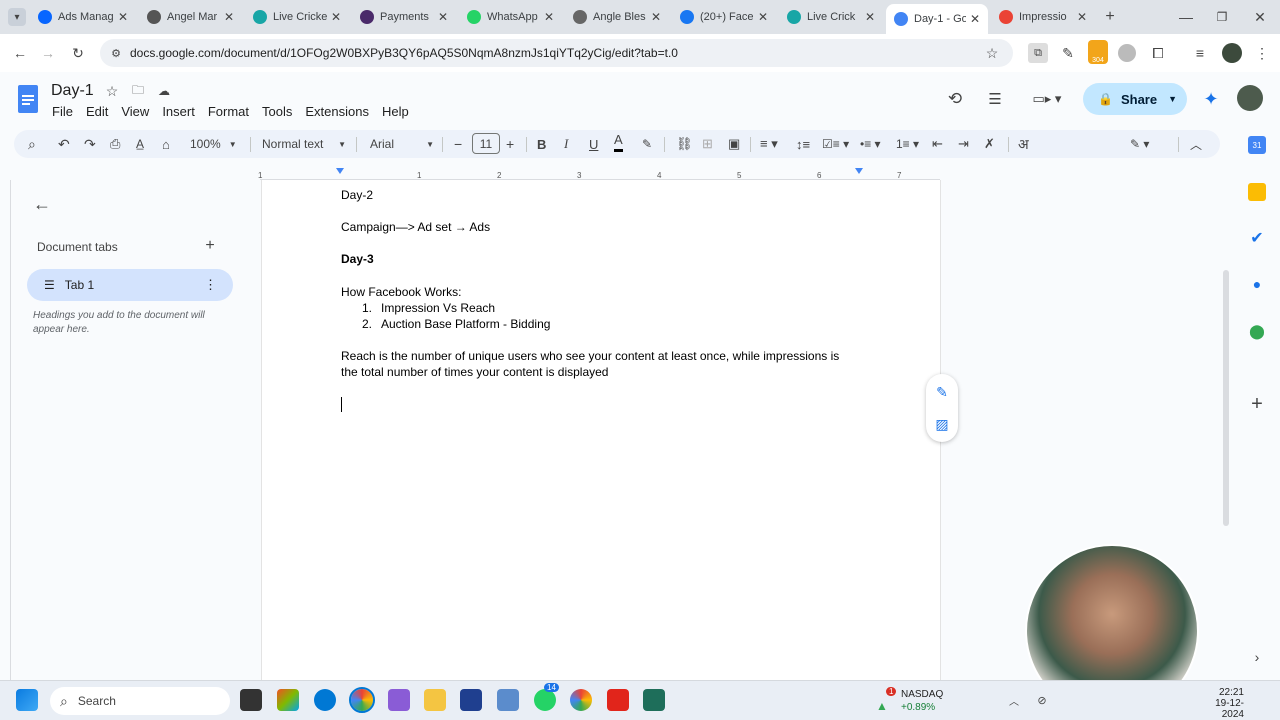 This screenshot has width=1280, height=720. I want to click on eyedropper-icon: ✎, so click(1068, 53).